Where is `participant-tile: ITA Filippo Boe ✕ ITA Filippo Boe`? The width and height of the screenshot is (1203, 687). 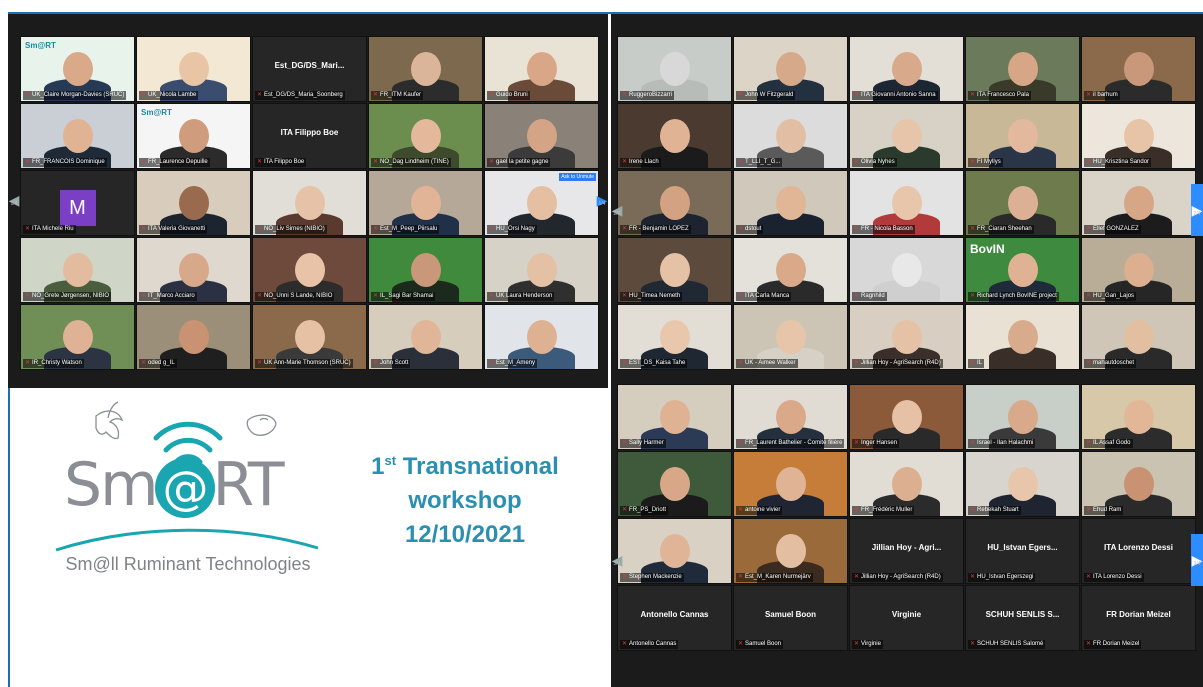 participant-tile: ITA Filippo Boe ✕ ITA Filippo Boe is located at coordinates (309, 136).